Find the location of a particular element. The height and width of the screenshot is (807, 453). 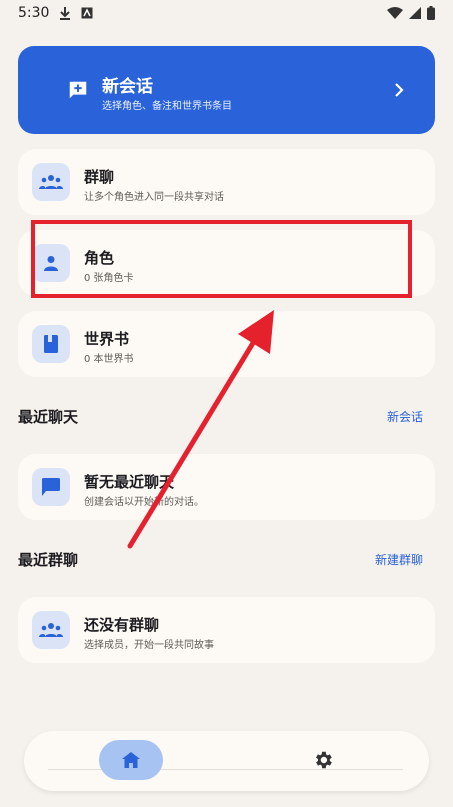

group-chat-title: 群聊 is located at coordinates (99, 177).